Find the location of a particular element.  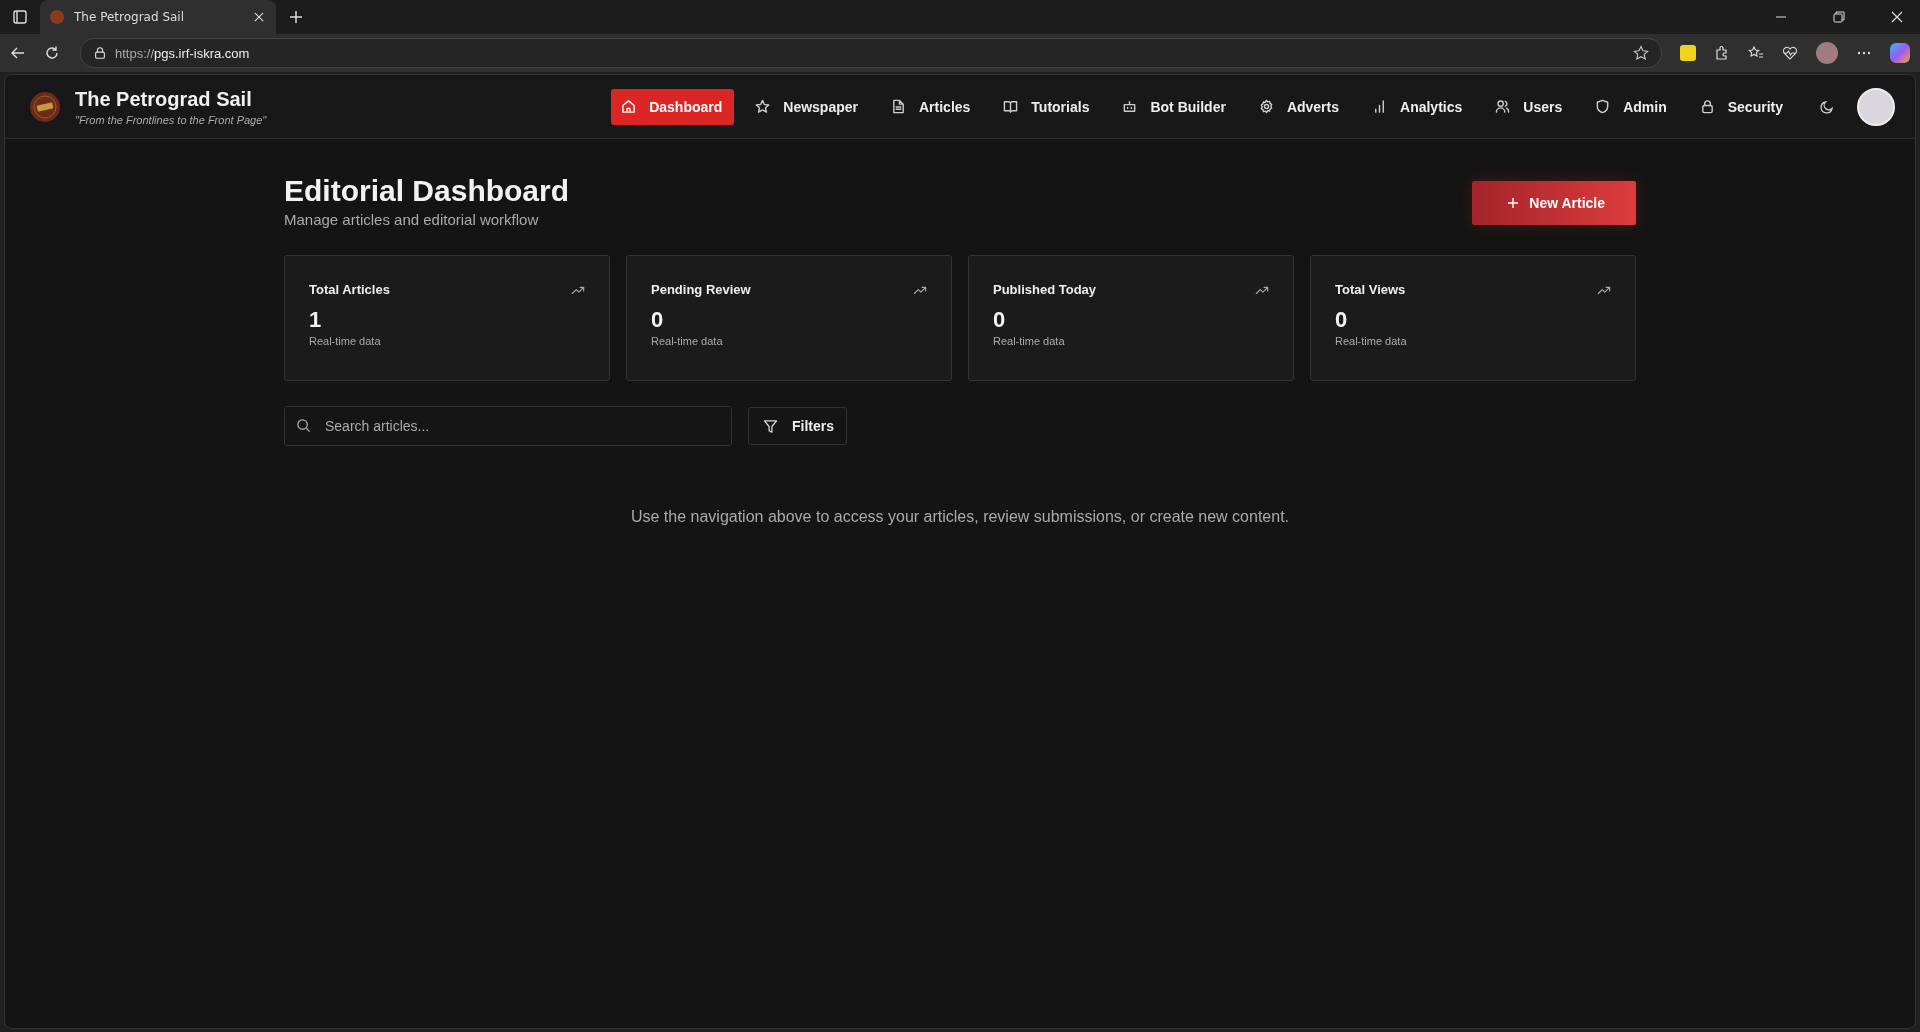

favorites-icon is located at coordinates (1756, 53).